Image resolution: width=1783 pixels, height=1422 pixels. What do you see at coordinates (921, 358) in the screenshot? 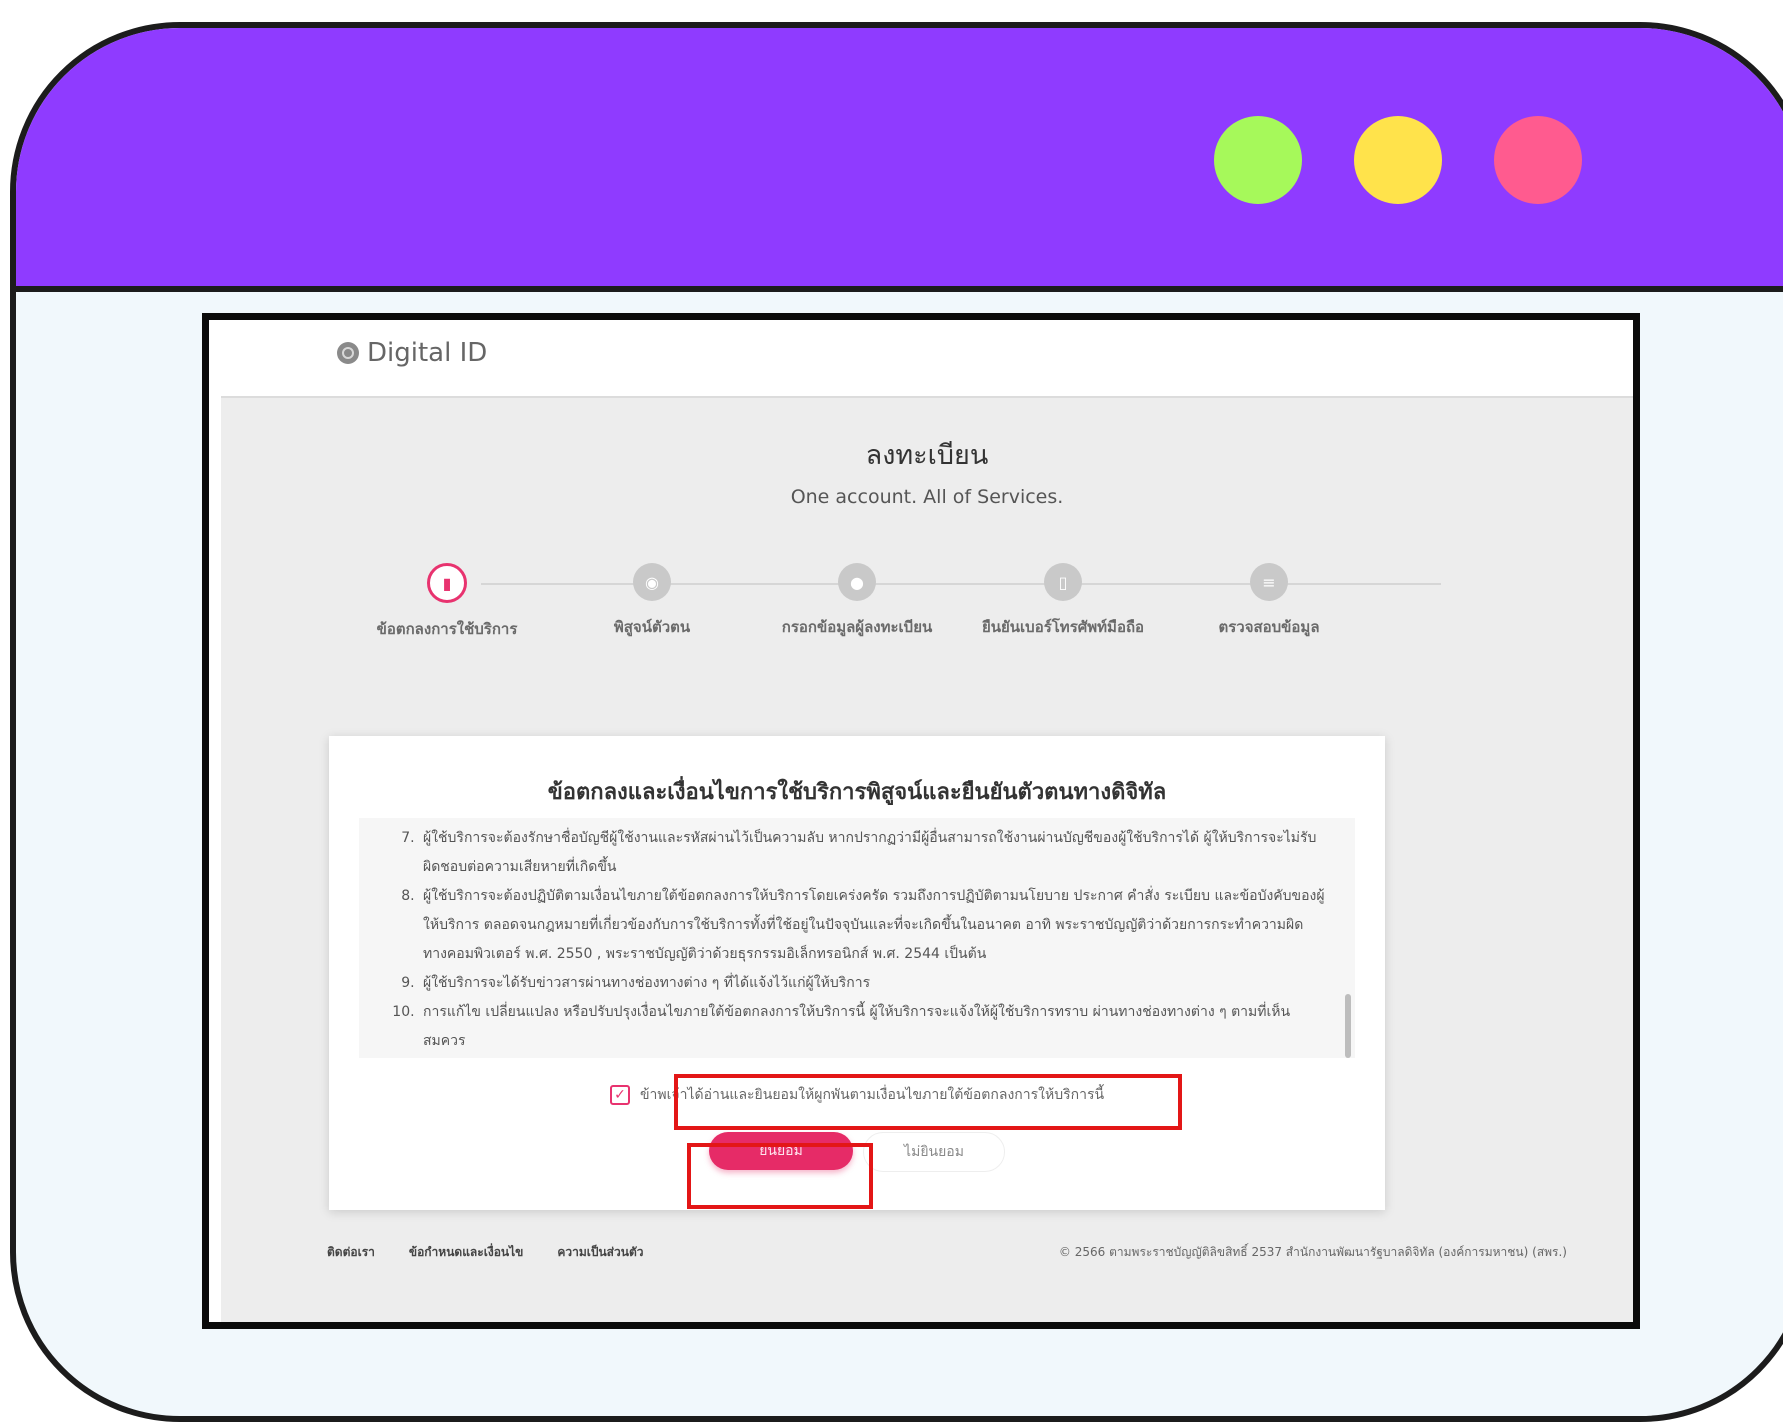
I see `app-header: Digital ID` at bounding box center [921, 358].